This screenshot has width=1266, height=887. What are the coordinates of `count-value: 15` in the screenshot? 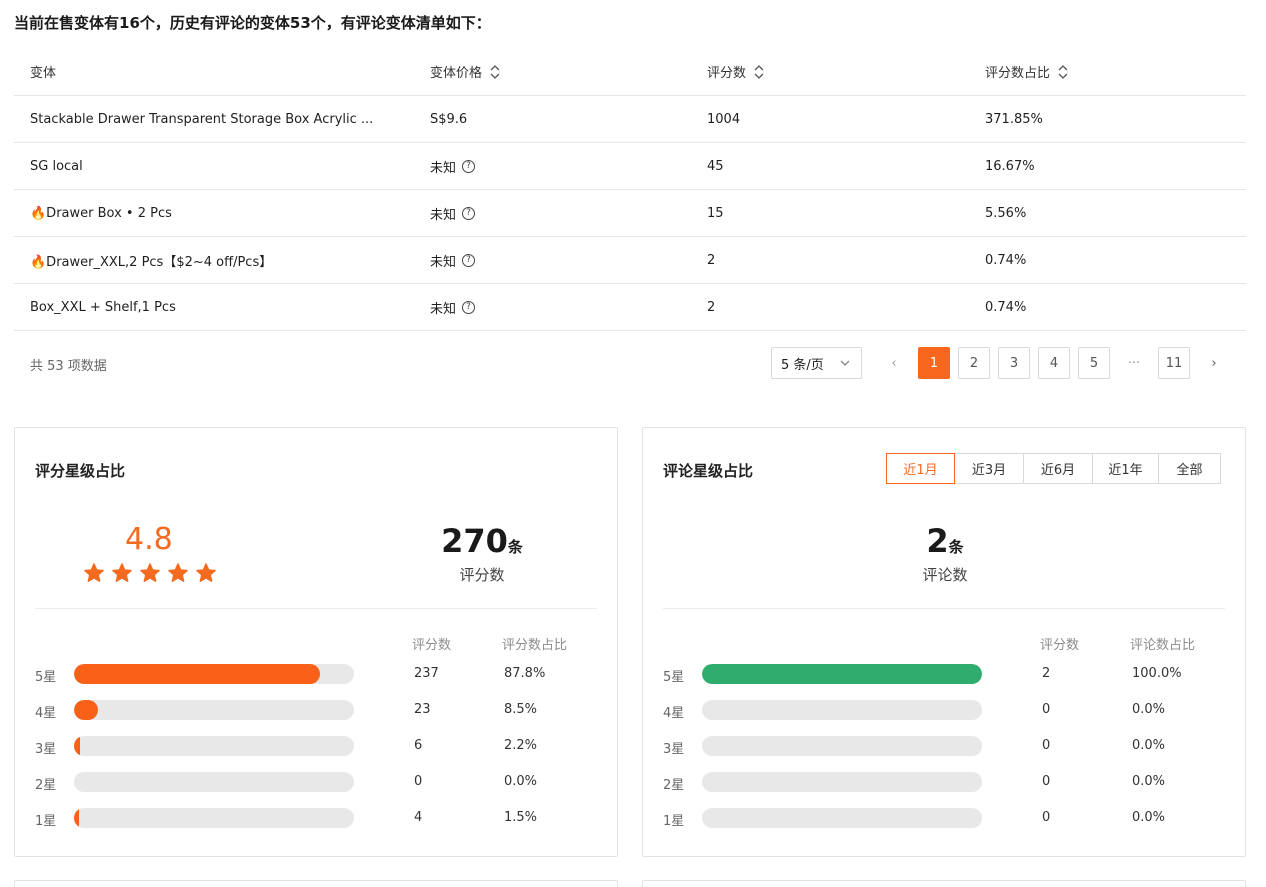 It's located at (715, 213).